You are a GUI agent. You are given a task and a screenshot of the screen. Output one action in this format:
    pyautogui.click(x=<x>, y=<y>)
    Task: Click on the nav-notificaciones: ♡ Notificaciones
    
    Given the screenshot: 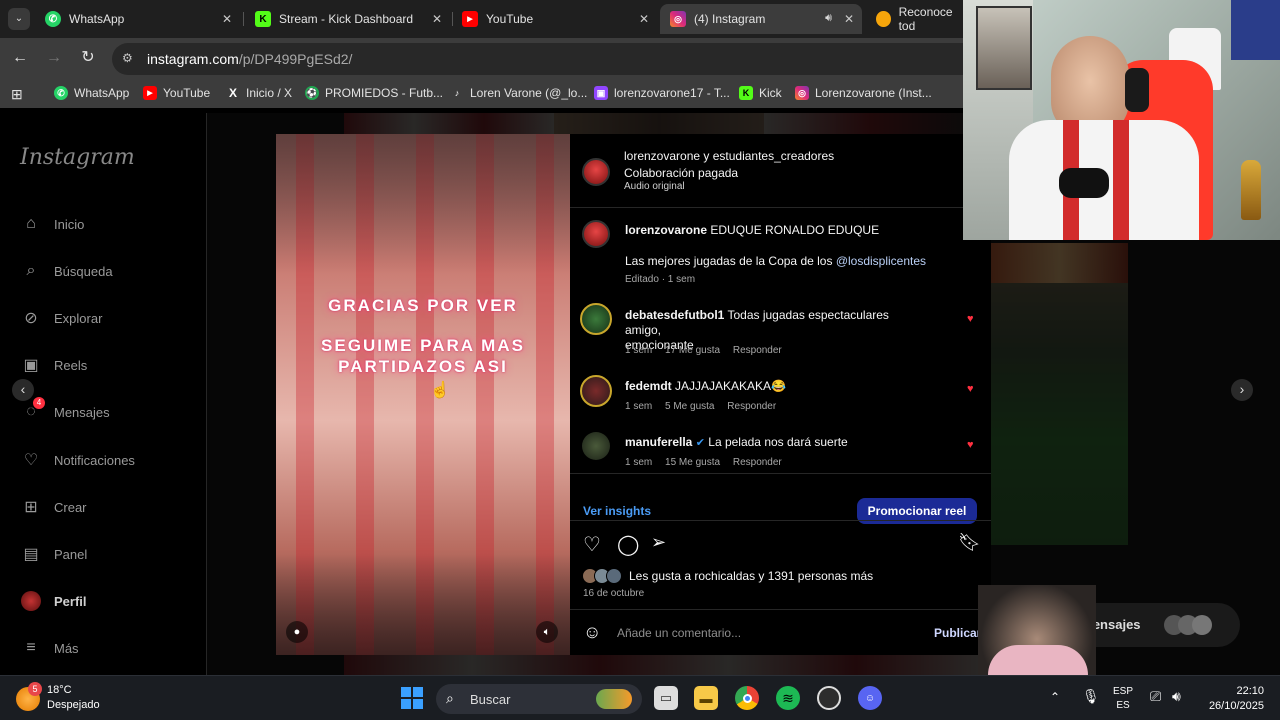 What is the action you would take?
    pyautogui.click(x=77, y=460)
    